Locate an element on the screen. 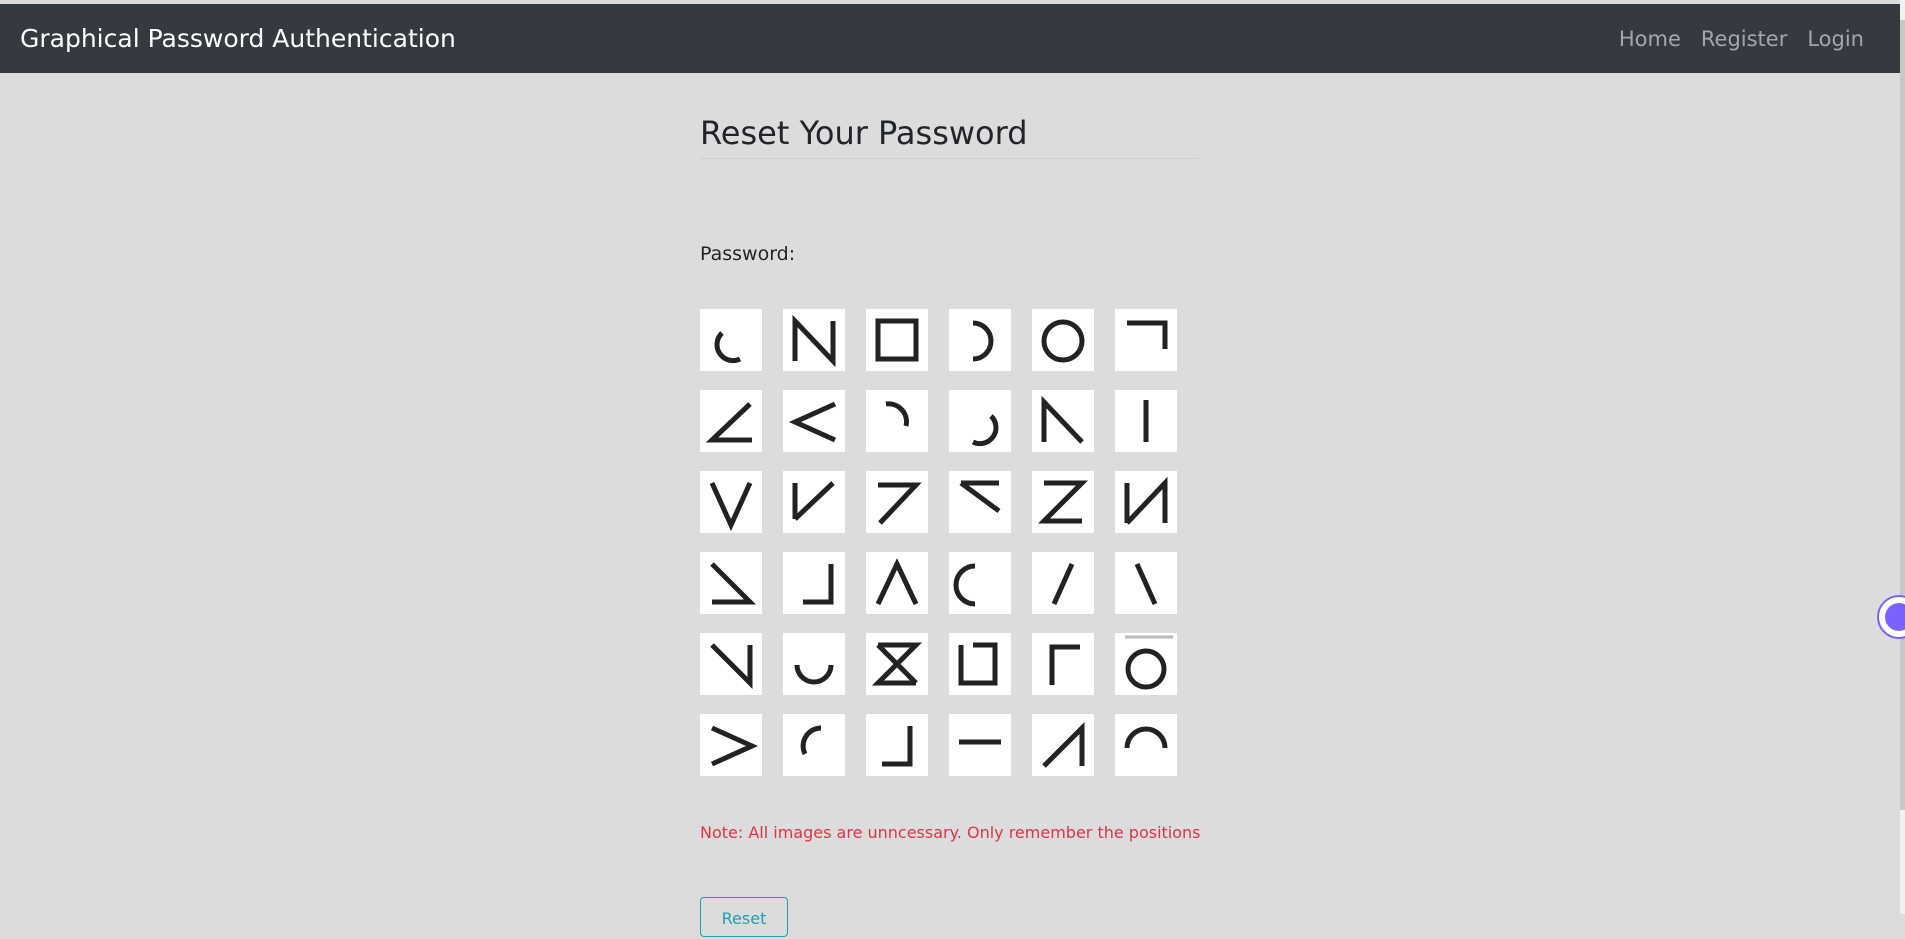  letter-z-icon is located at coordinates (1063, 502).